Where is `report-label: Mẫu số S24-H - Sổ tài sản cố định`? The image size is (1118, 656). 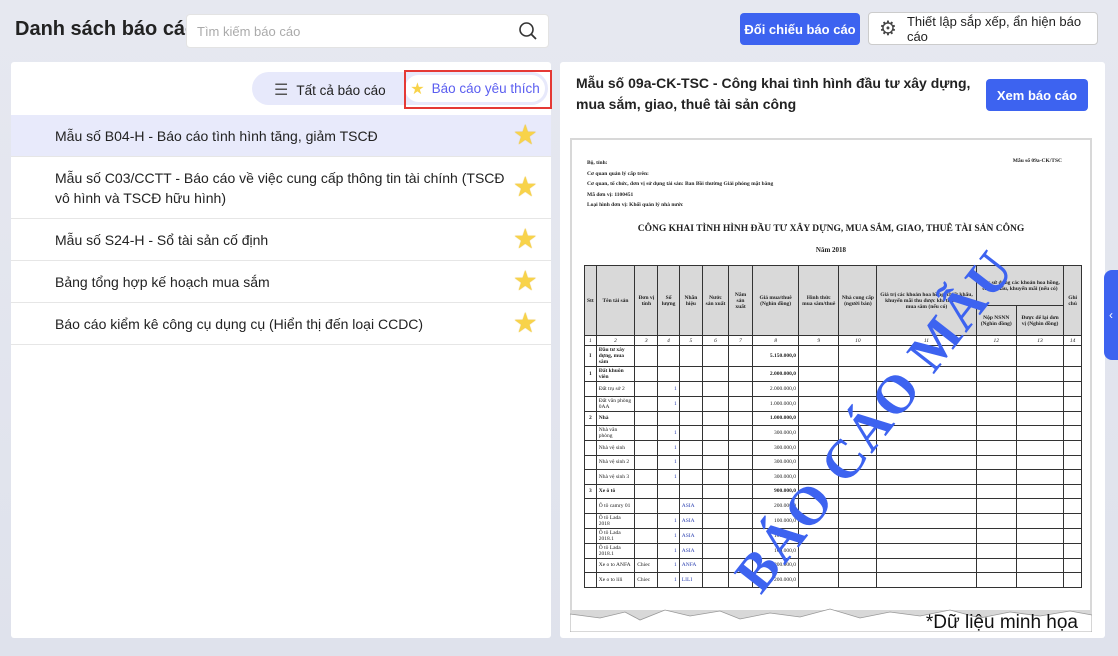
report-label: Mẫu số S24-H - Sổ tài sản cố định is located at coordinates (162, 239).